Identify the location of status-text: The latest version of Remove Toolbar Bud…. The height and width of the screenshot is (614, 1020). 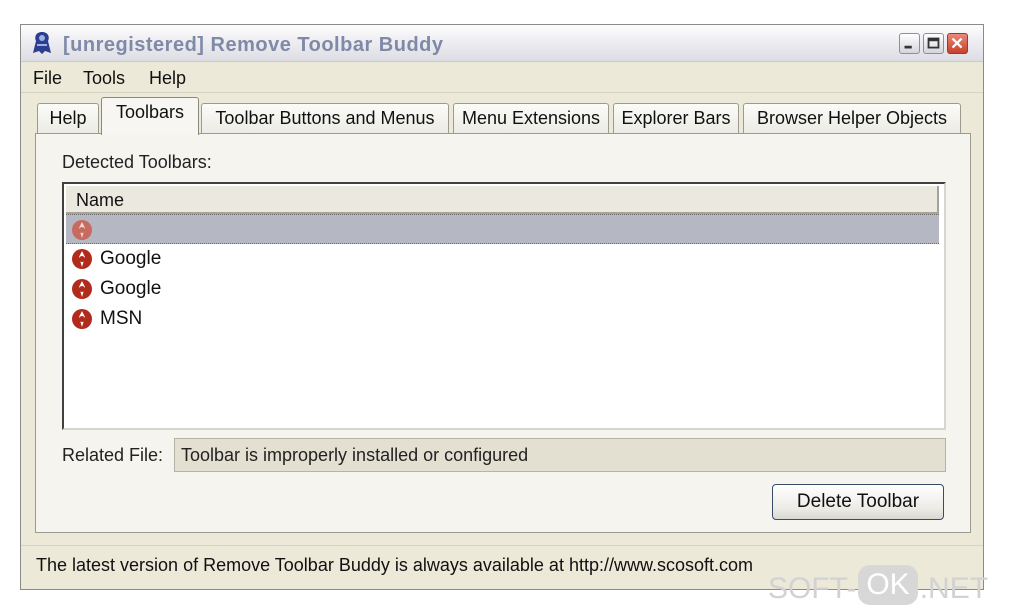
(395, 565).